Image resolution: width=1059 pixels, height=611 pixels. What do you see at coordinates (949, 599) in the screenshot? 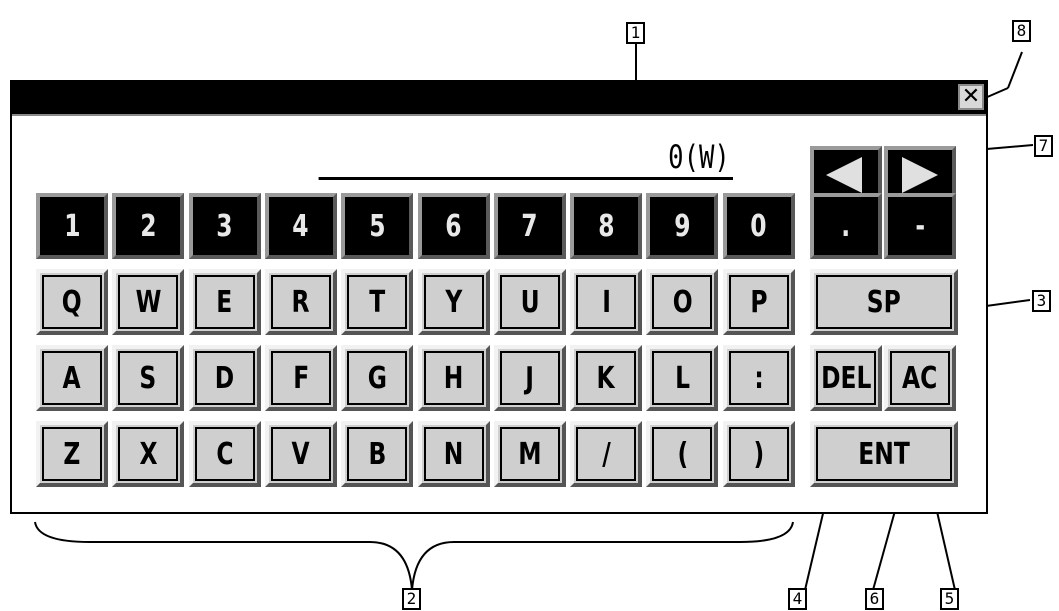
I see `callout-5: 5` at bounding box center [949, 599].